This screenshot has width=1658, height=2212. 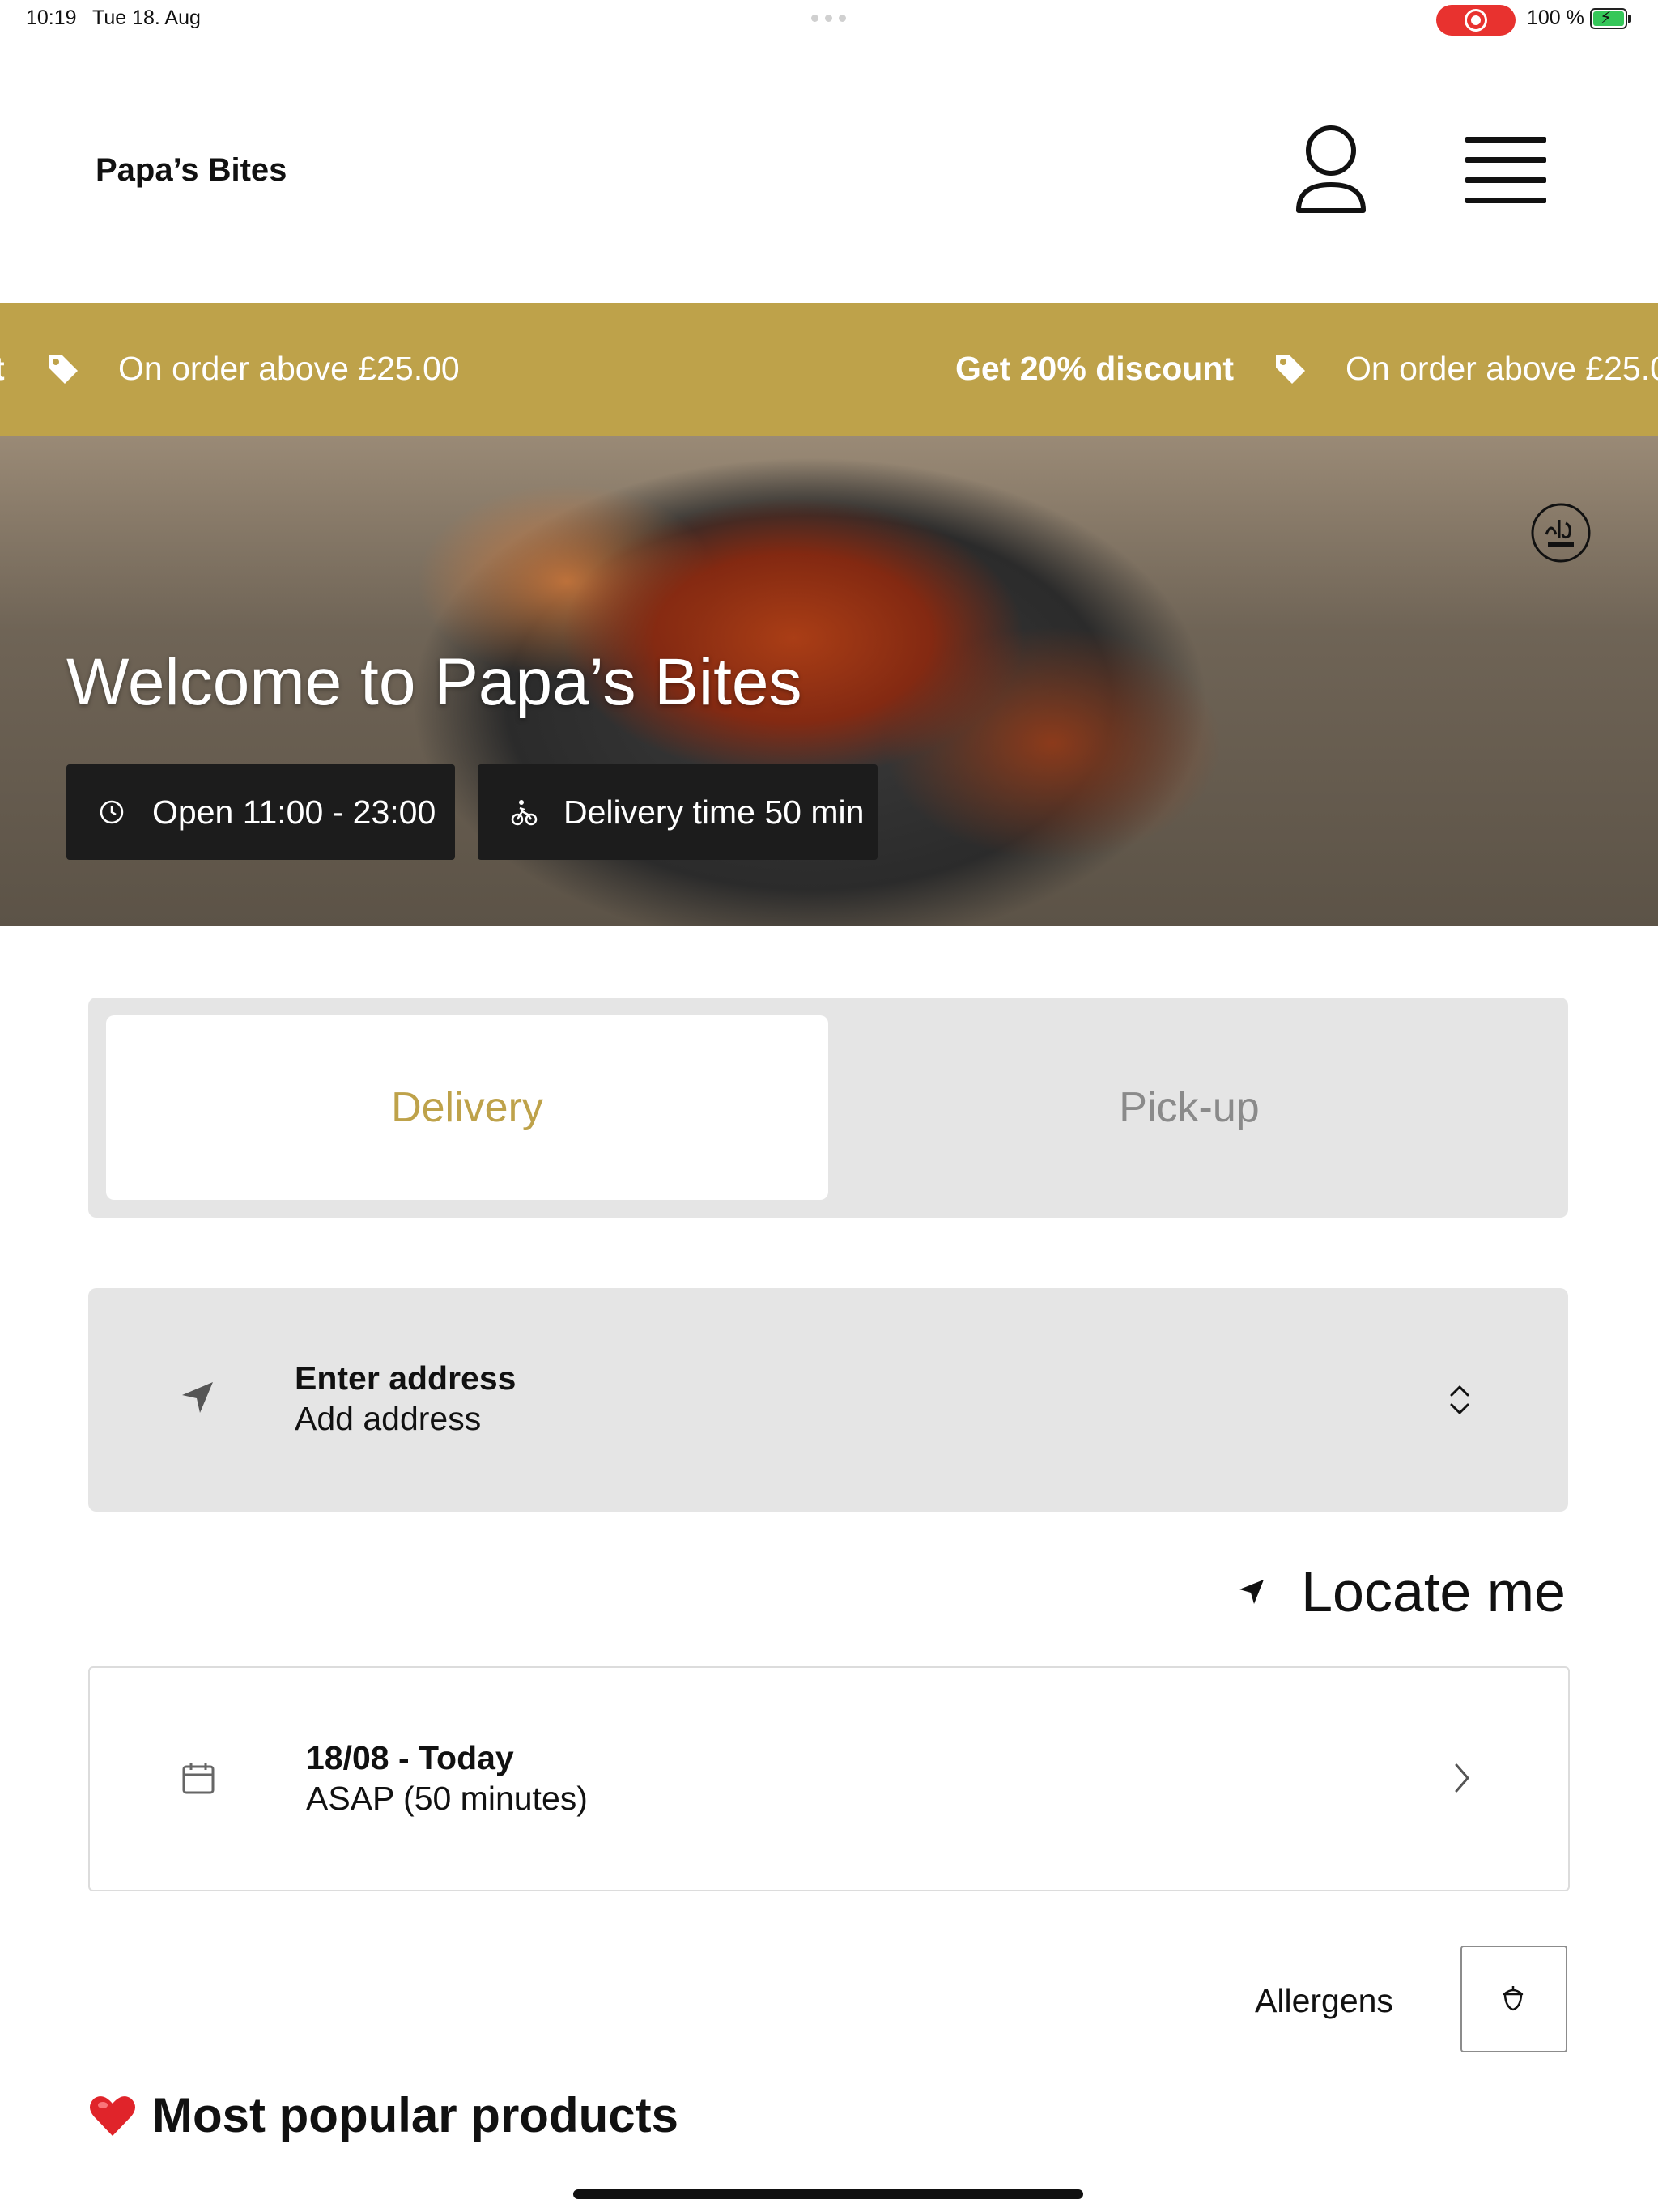 I want to click on allergens-label: Allergens, so click(x=1324, y=2000).